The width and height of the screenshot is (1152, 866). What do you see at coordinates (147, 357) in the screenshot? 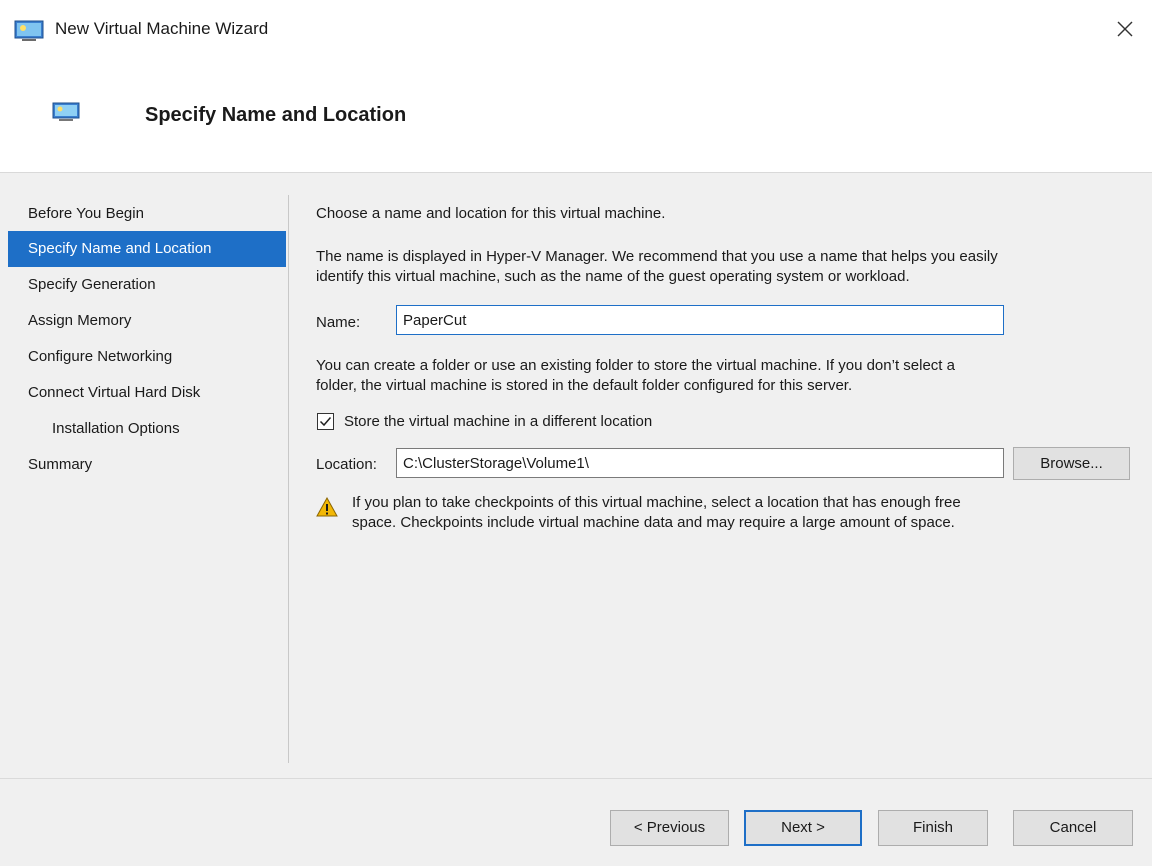
I see `nav-item-configure-networking: Configure Networking` at bounding box center [147, 357].